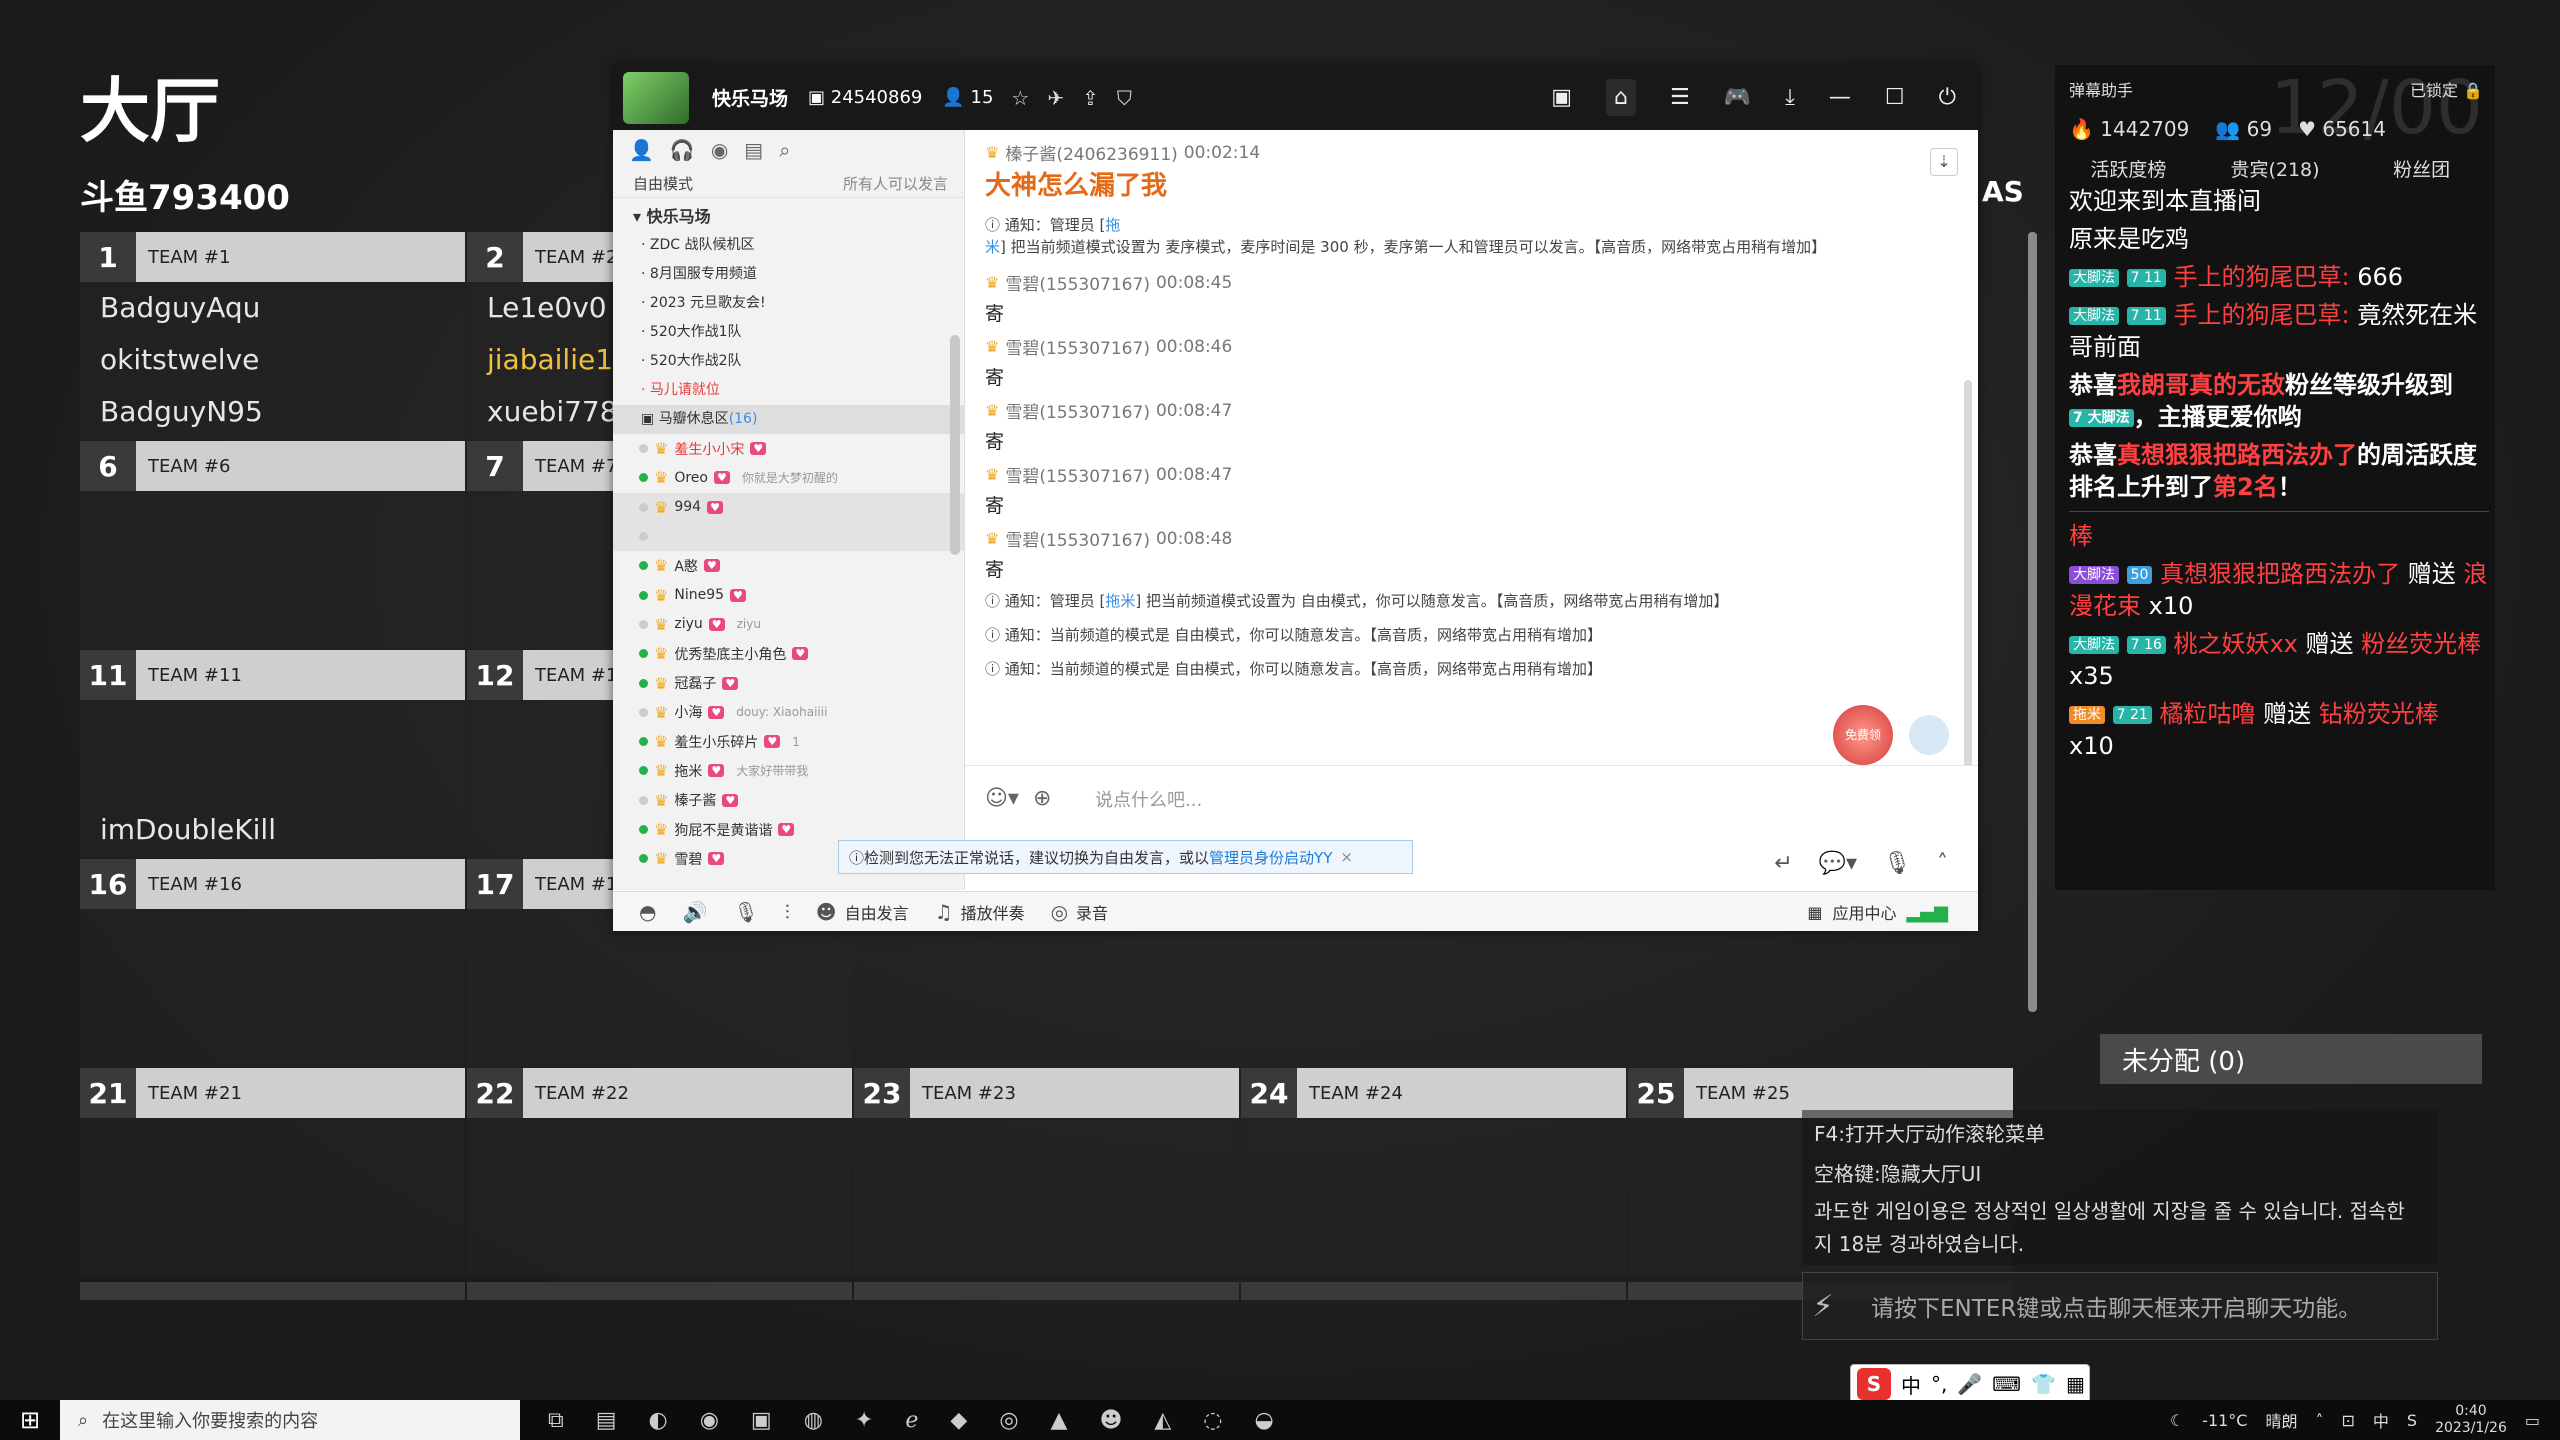 The height and width of the screenshot is (1440, 2560). What do you see at coordinates (656, 97) in the screenshot?
I see `channel-avatar` at bounding box center [656, 97].